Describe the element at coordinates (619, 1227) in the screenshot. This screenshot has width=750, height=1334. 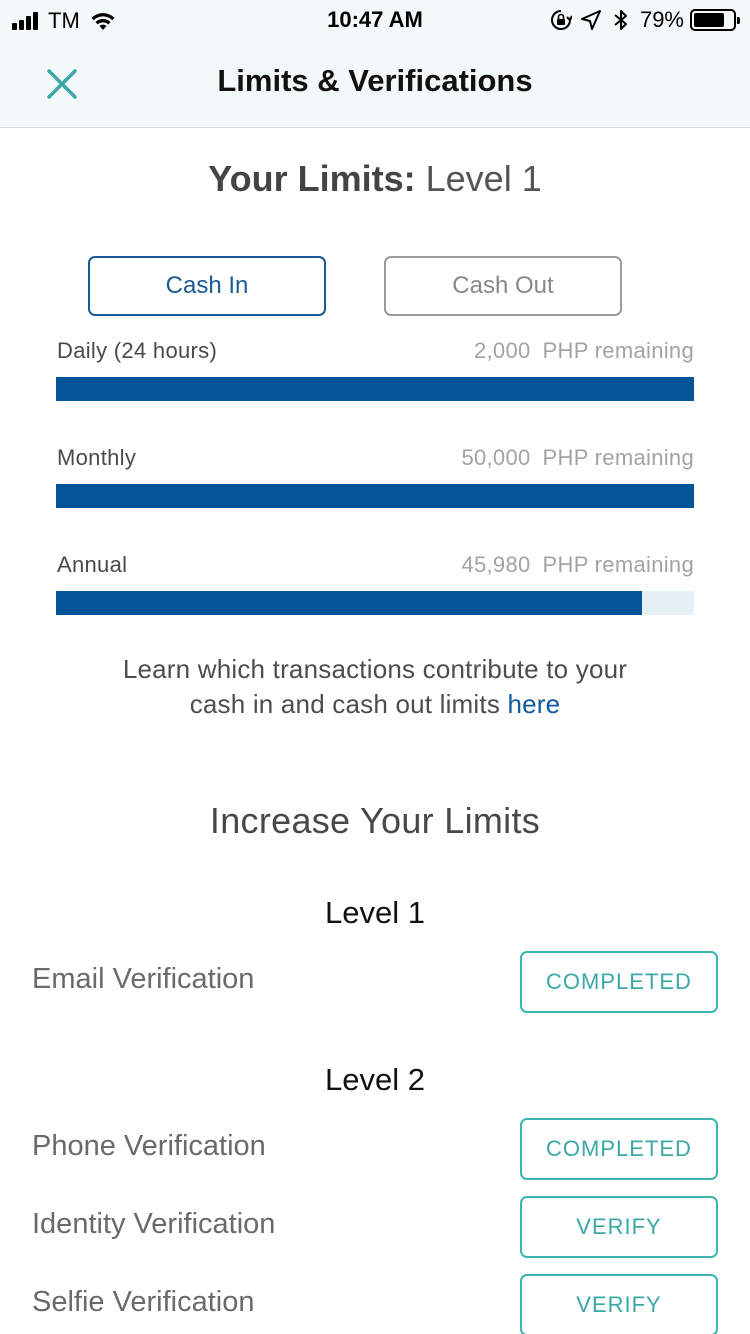
I see `identity-verify-button: VERIFY` at that location.